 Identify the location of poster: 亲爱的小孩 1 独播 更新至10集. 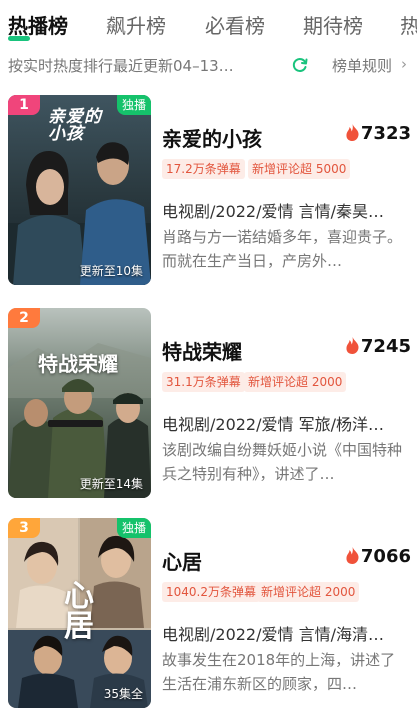
(79, 190).